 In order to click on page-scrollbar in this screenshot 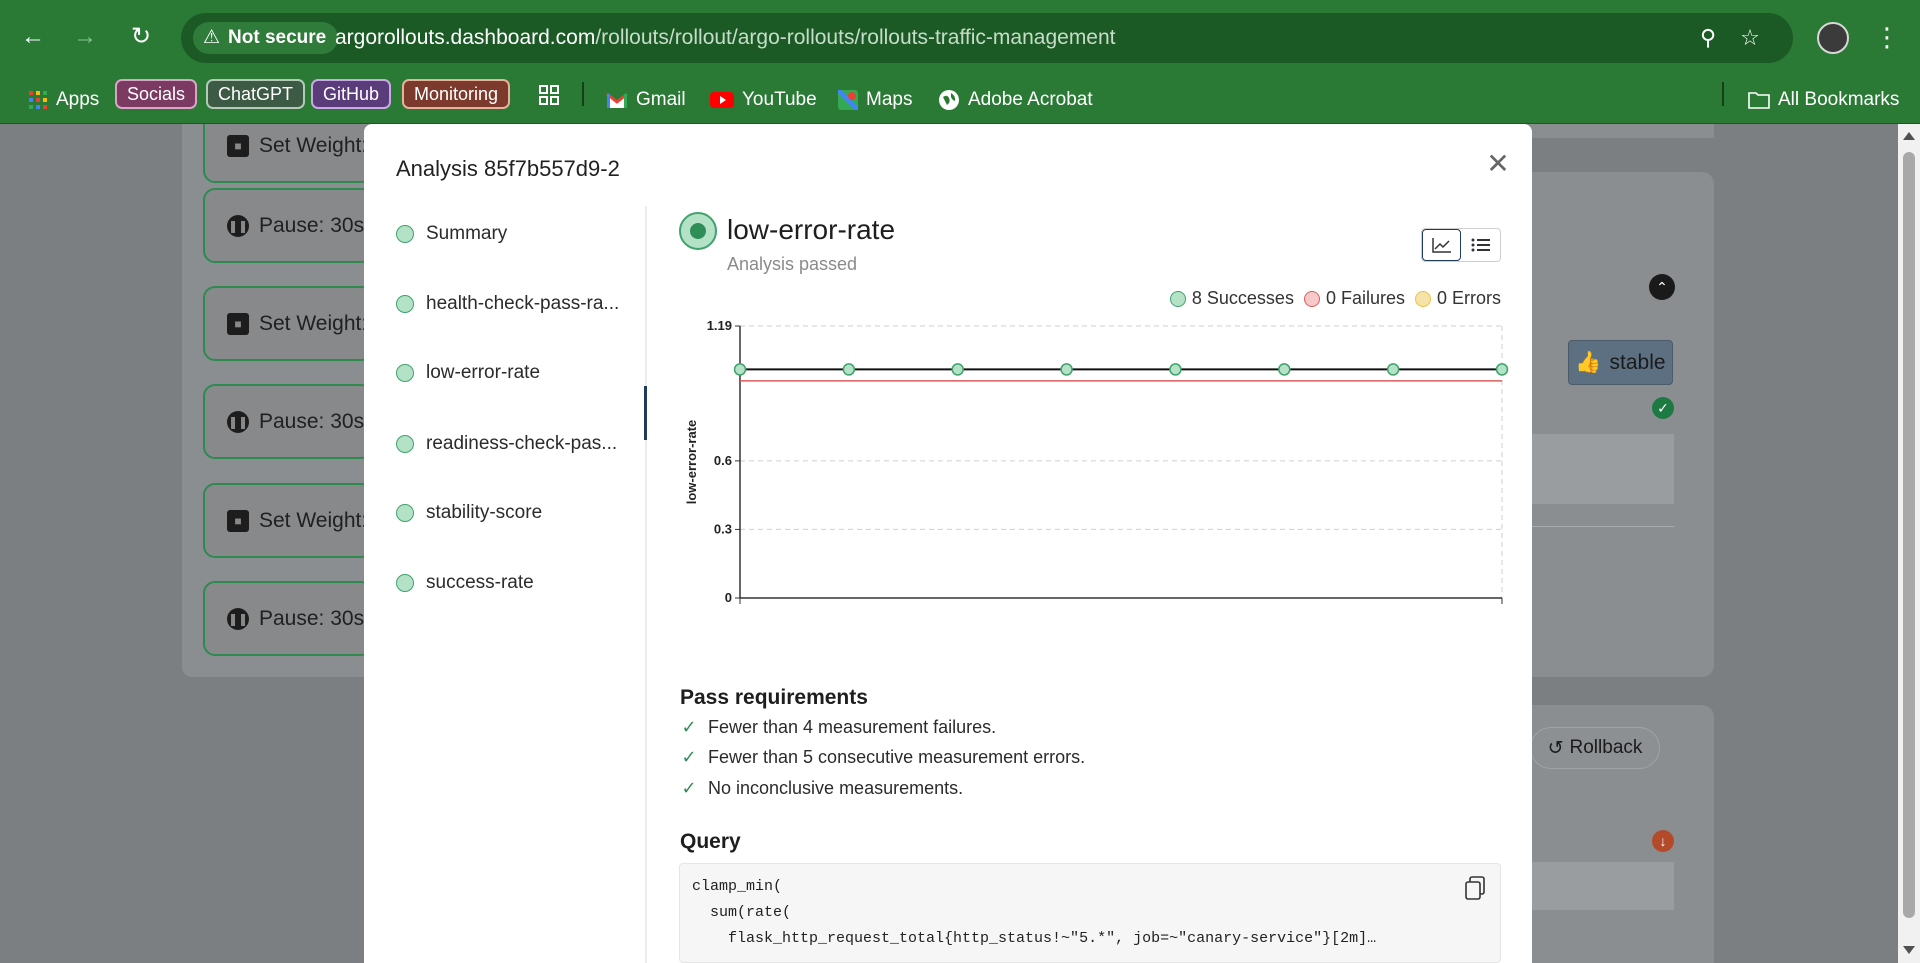, I will do `click(1909, 543)`.